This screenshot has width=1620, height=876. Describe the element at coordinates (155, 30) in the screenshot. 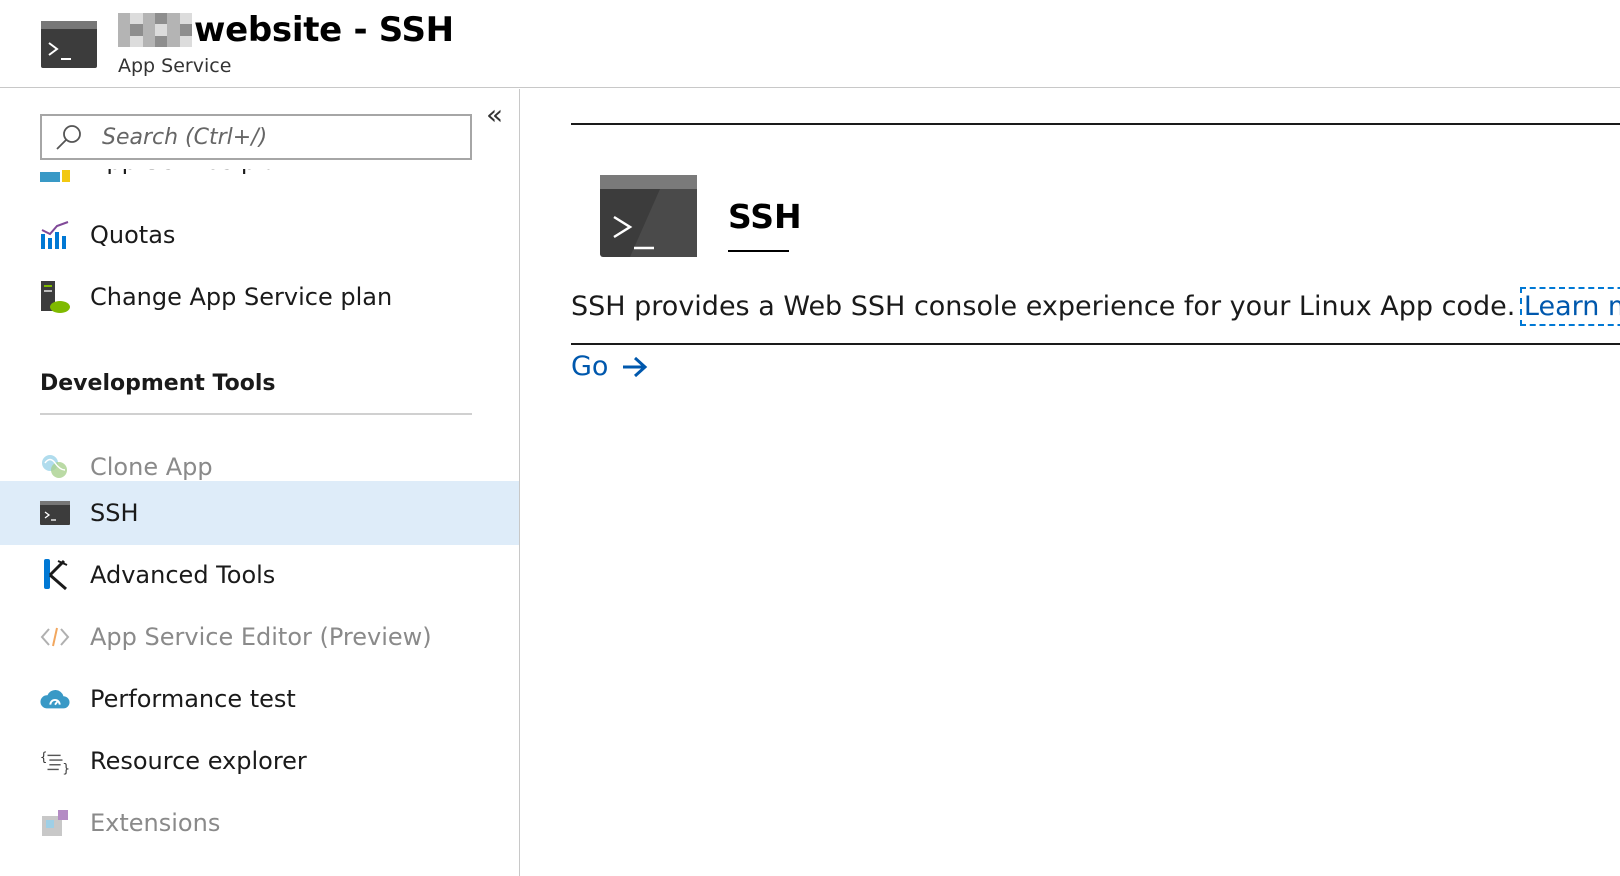

I see `redacted-name-block` at that location.